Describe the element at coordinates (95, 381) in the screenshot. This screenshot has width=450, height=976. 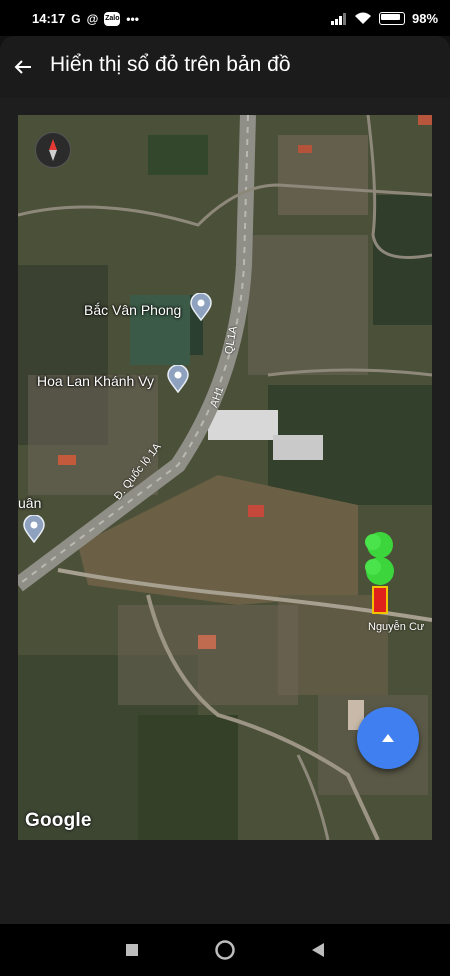
I see `place-label: Hoa Lan Khánh Vy` at that location.